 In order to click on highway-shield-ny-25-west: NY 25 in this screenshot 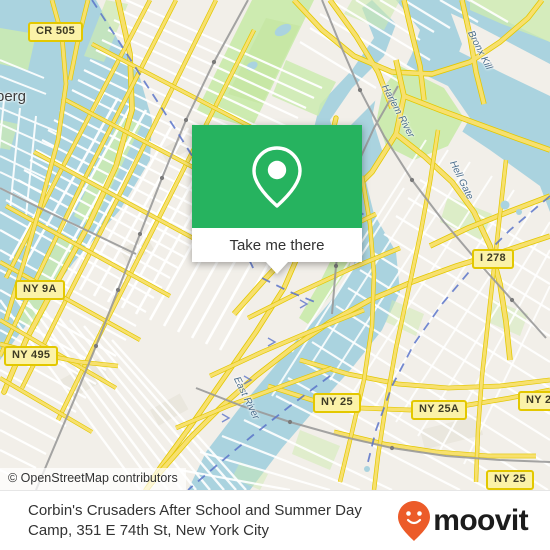, I will do `click(337, 403)`.